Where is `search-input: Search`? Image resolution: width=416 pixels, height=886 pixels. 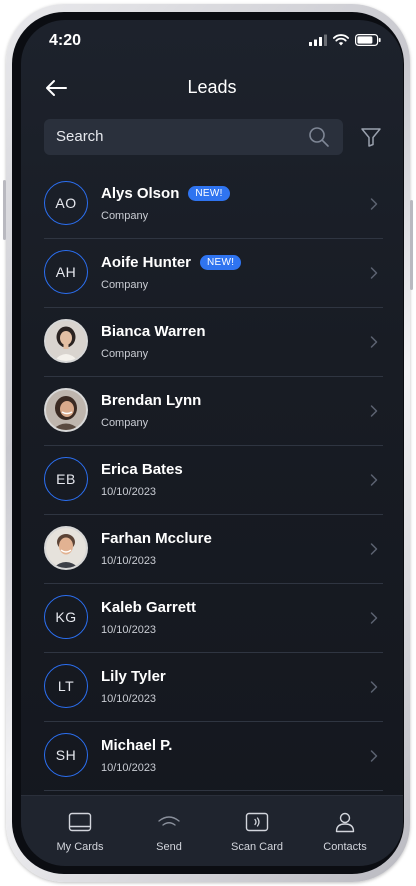
search-input: Search is located at coordinates (193, 137).